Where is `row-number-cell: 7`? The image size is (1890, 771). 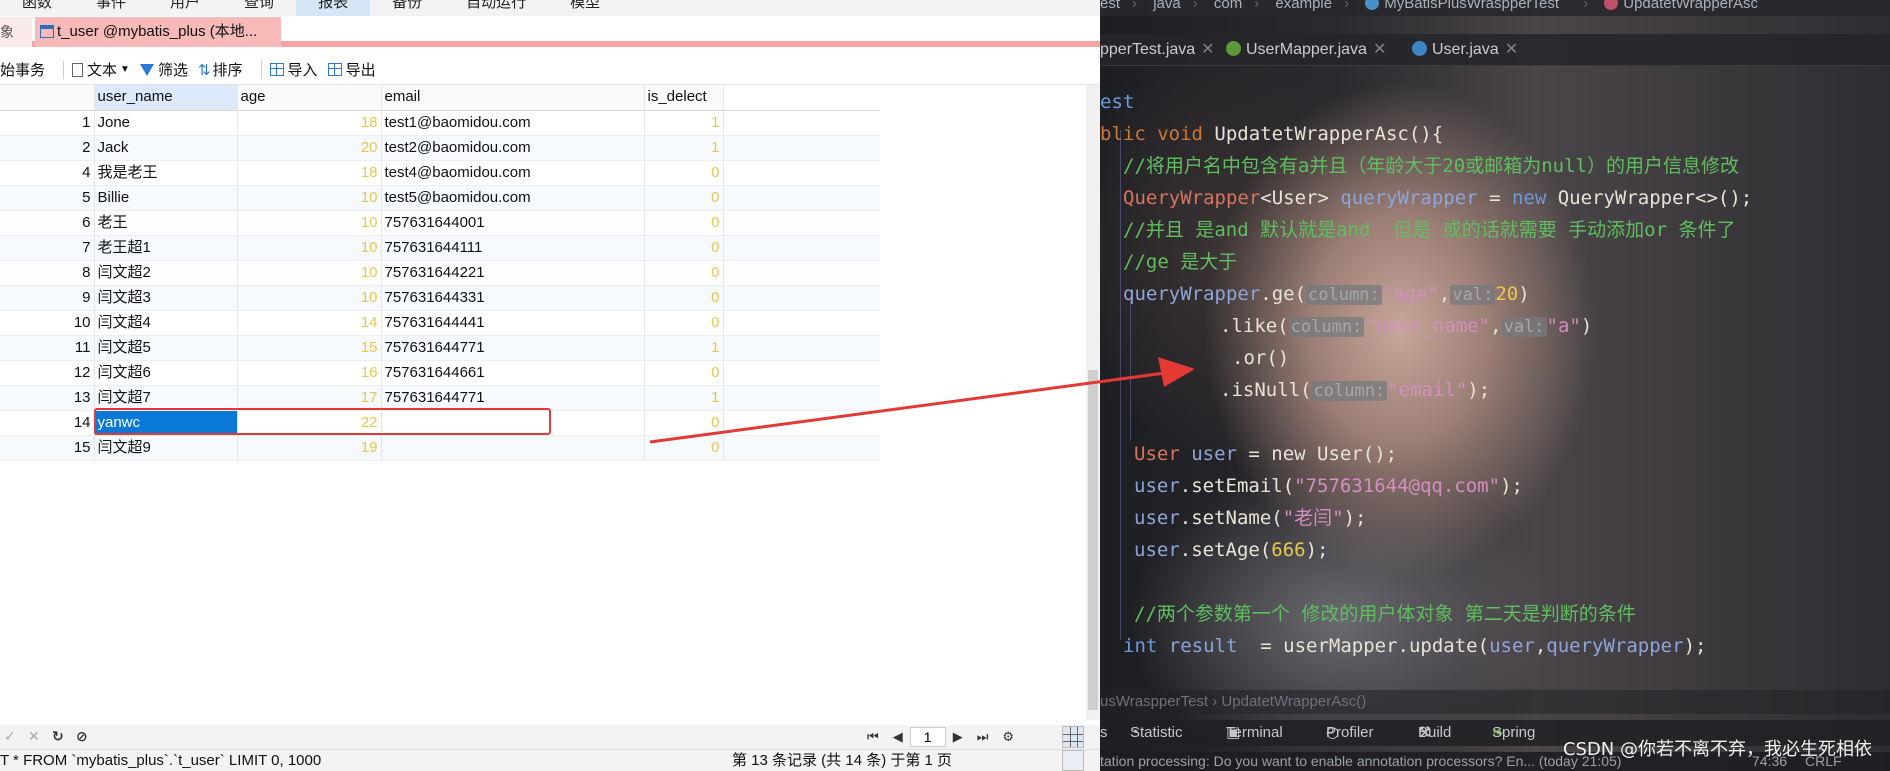
row-number-cell: 7 is located at coordinates (47, 248).